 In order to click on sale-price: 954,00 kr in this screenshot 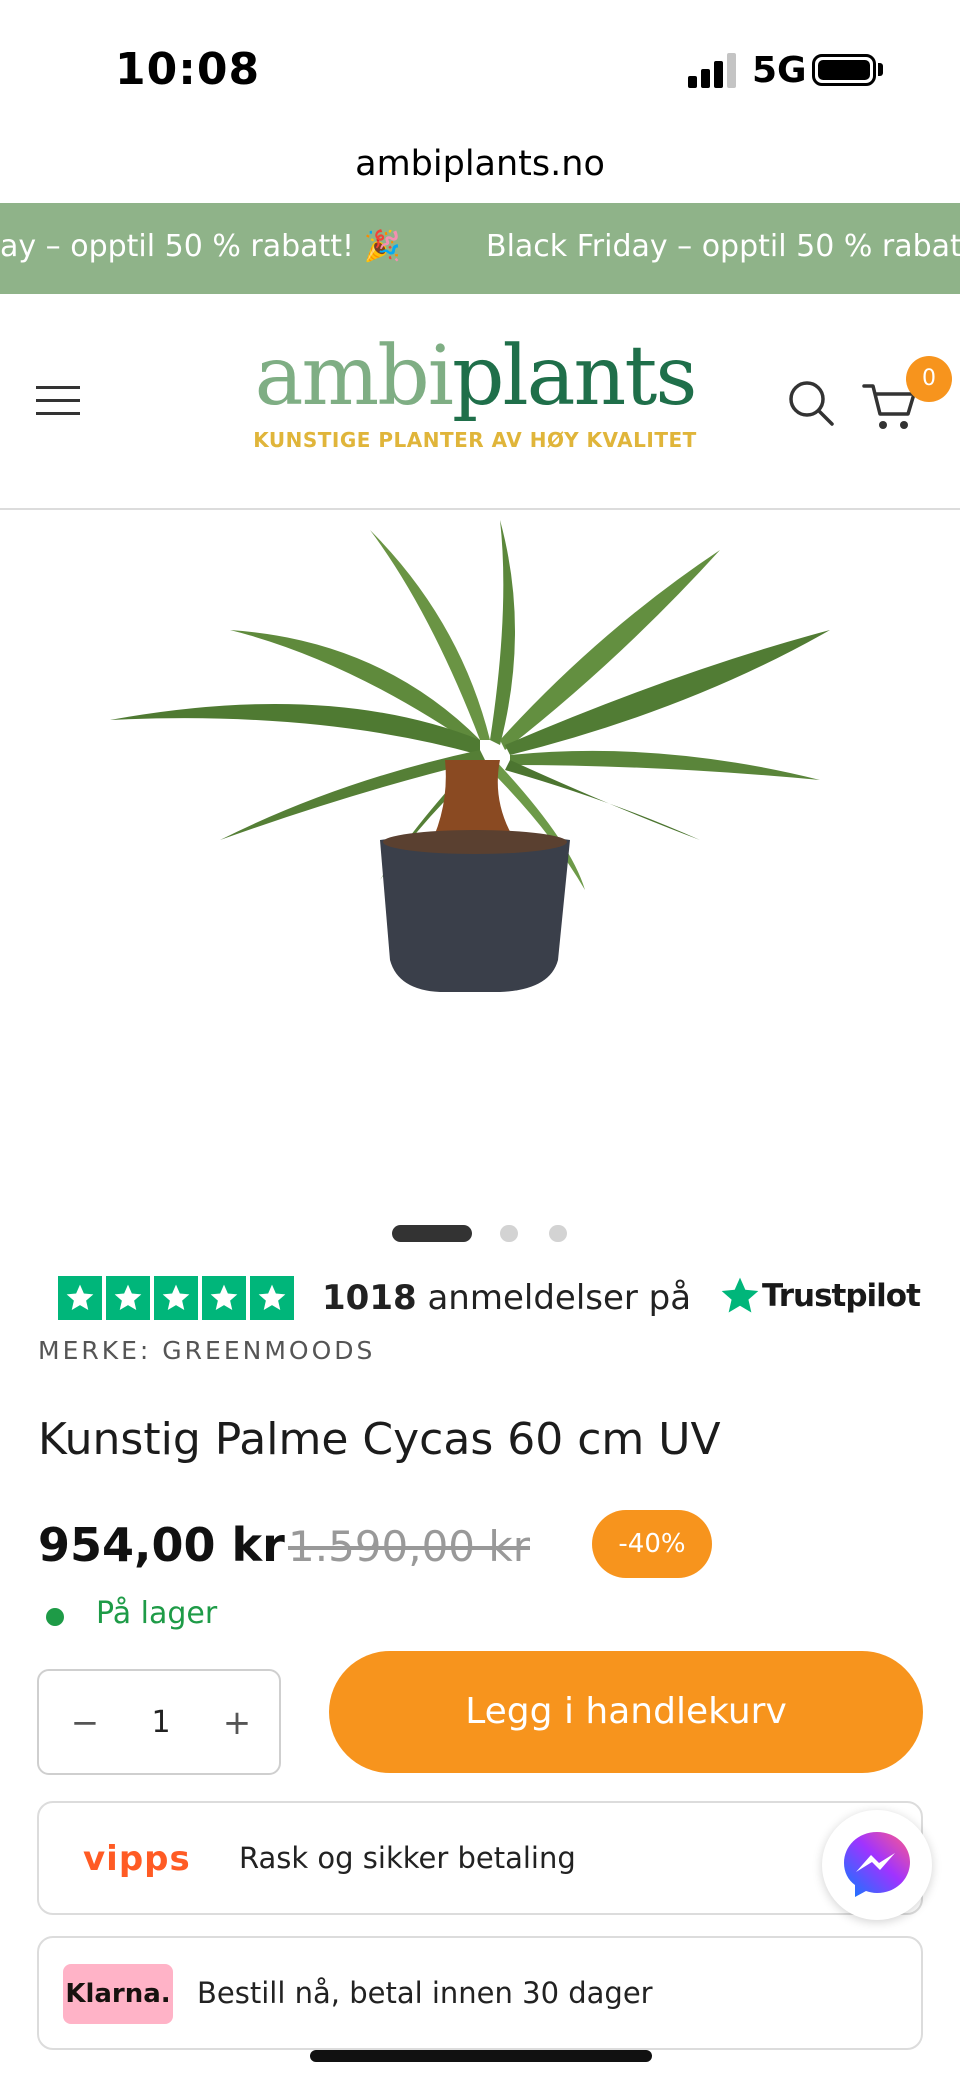, I will do `click(161, 1545)`.